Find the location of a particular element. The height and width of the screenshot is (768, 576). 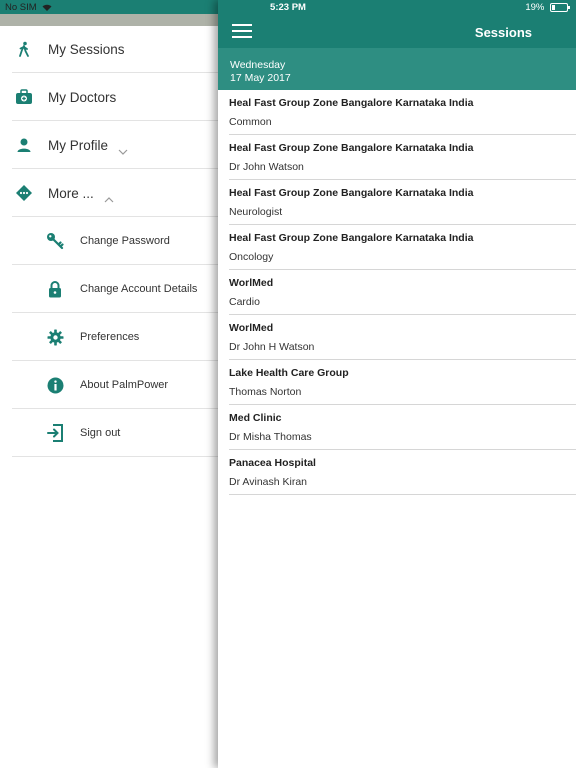

menu-item-my-sessions: My Sessions is located at coordinates (115, 49).